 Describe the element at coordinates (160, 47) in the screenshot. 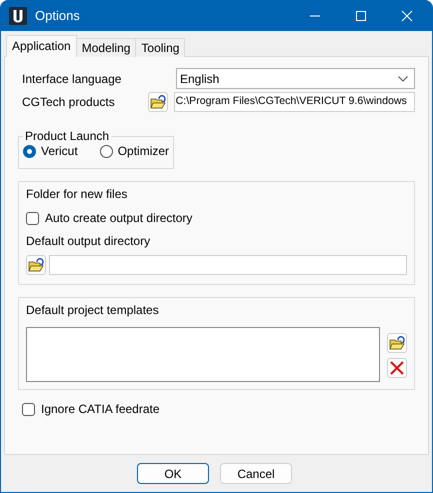

I see `tab: Tooling` at that location.